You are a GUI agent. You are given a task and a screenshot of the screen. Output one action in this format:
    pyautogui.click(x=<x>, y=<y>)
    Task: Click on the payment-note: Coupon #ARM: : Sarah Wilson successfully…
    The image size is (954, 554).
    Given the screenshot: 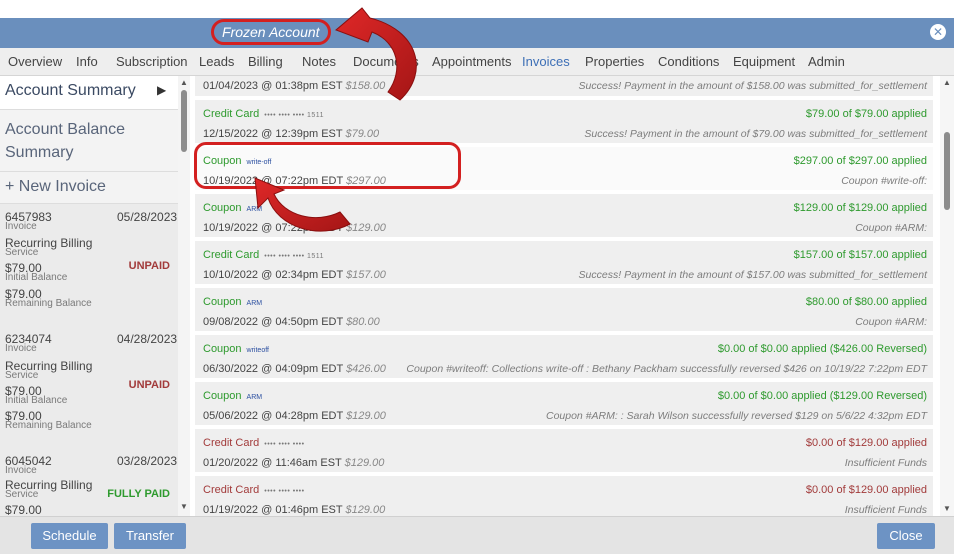 What is the action you would take?
    pyautogui.click(x=736, y=416)
    